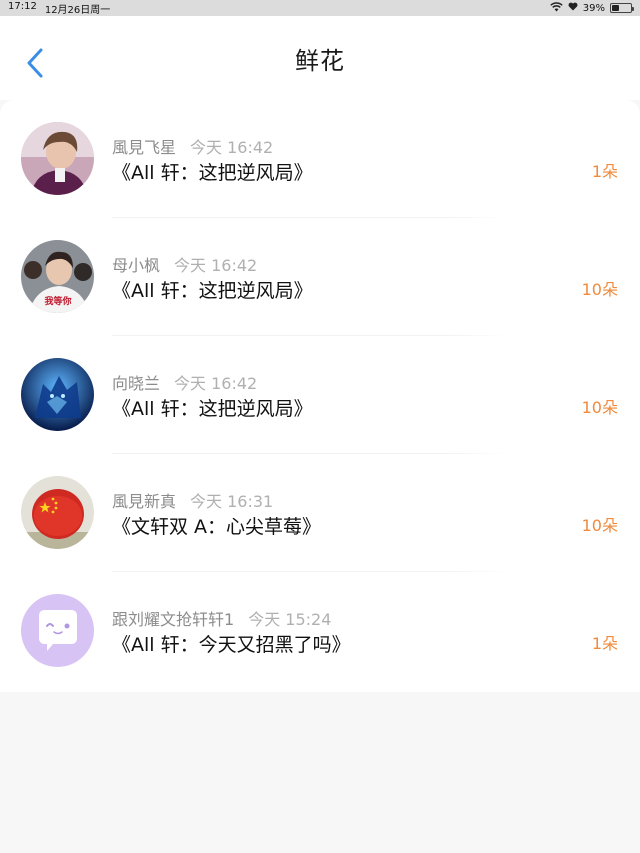 The width and height of the screenshot is (640, 853). Describe the element at coordinates (77, 10) in the screenshot. I see `status-date: 12月26日周一` at that location.